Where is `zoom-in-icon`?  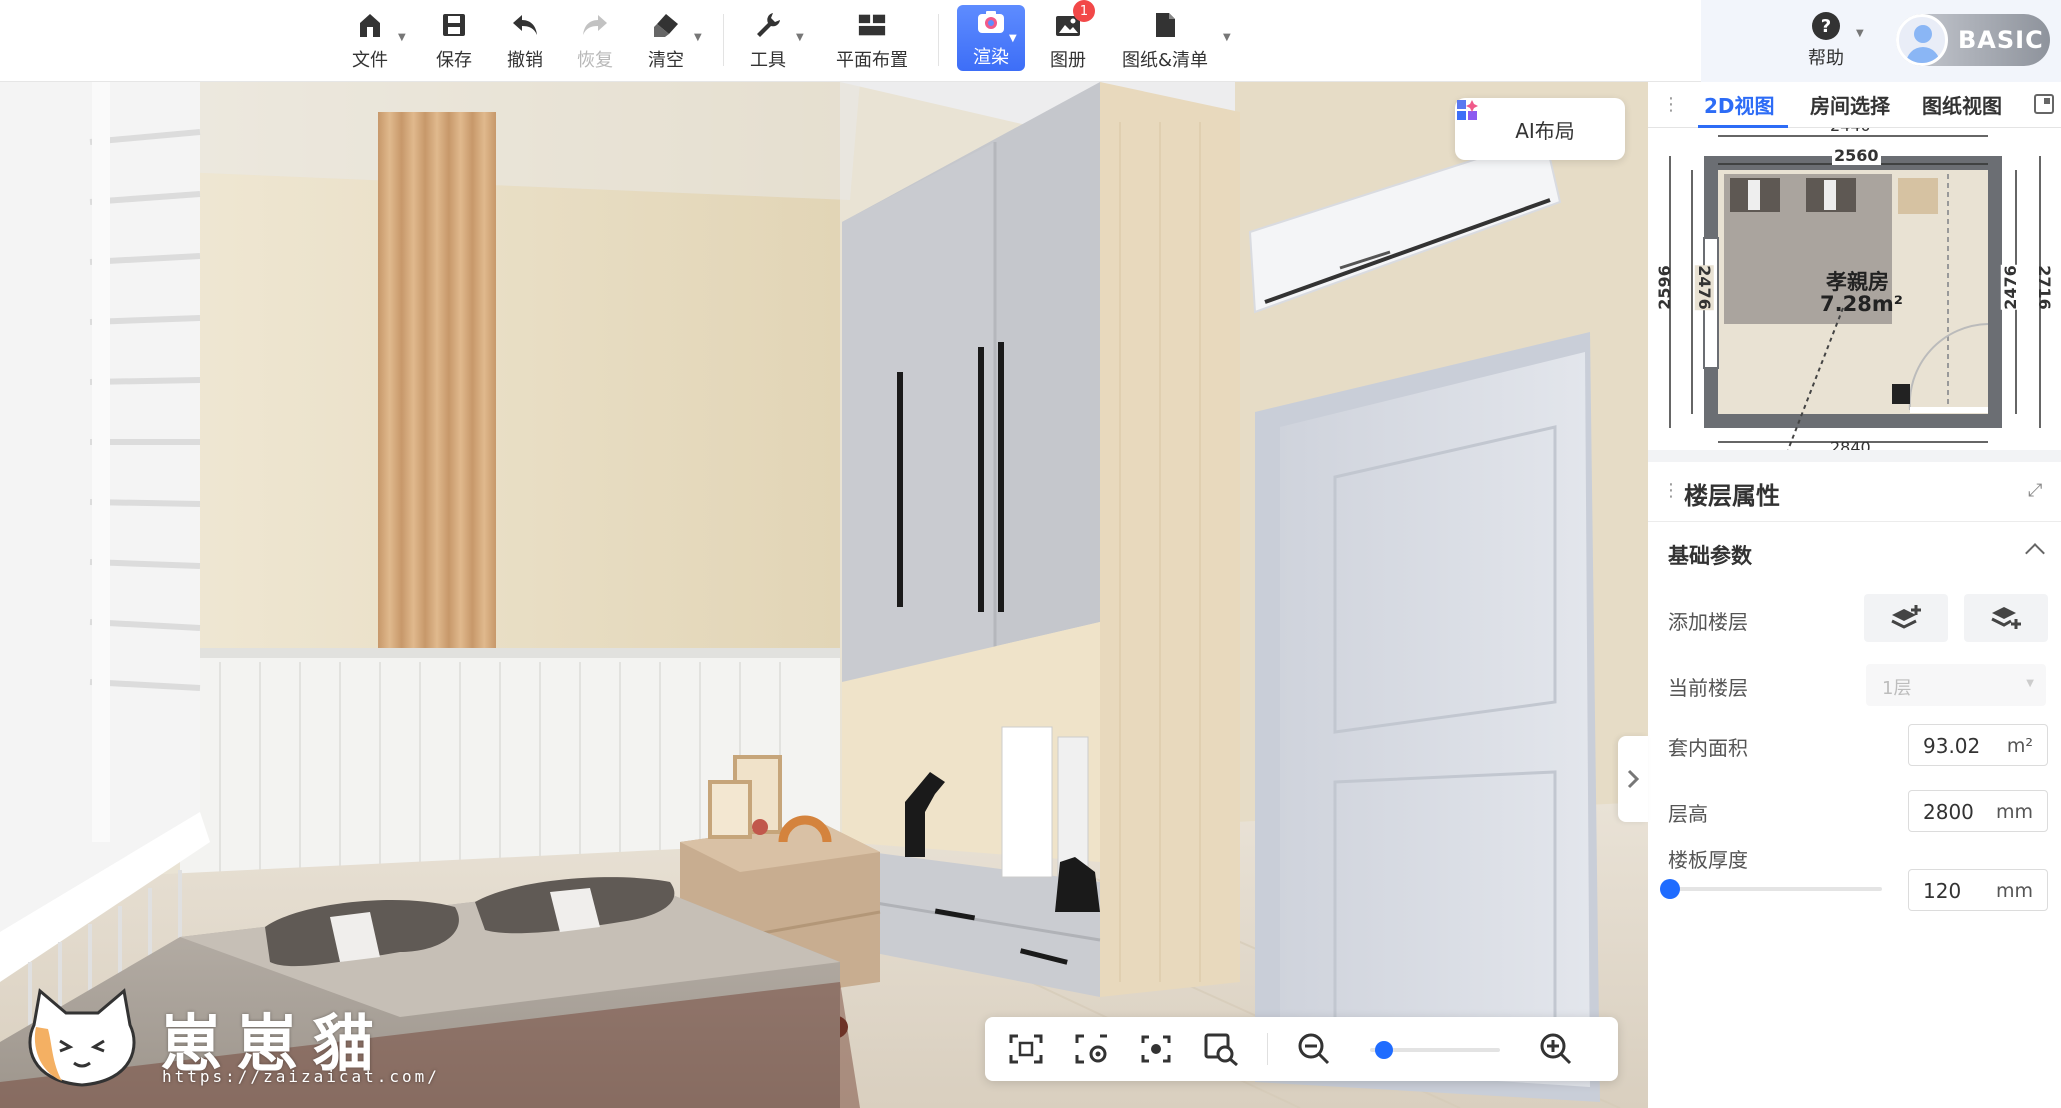
zoom-in-icon is located at coordinates (1556, 1049).